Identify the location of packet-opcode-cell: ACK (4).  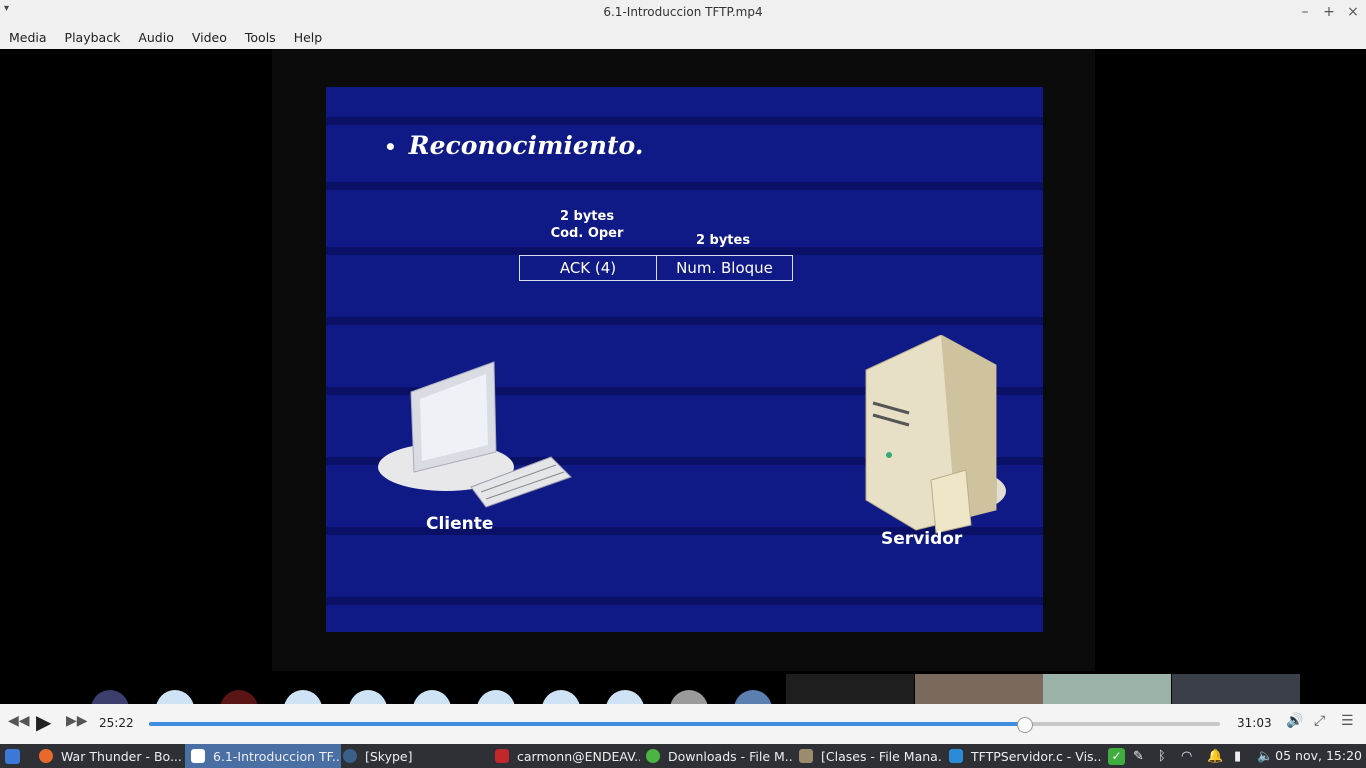
(588, 268).